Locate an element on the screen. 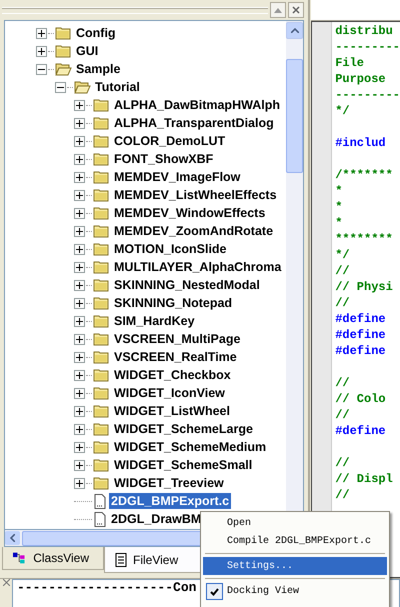  close-button is located at coordinates (296, 10).